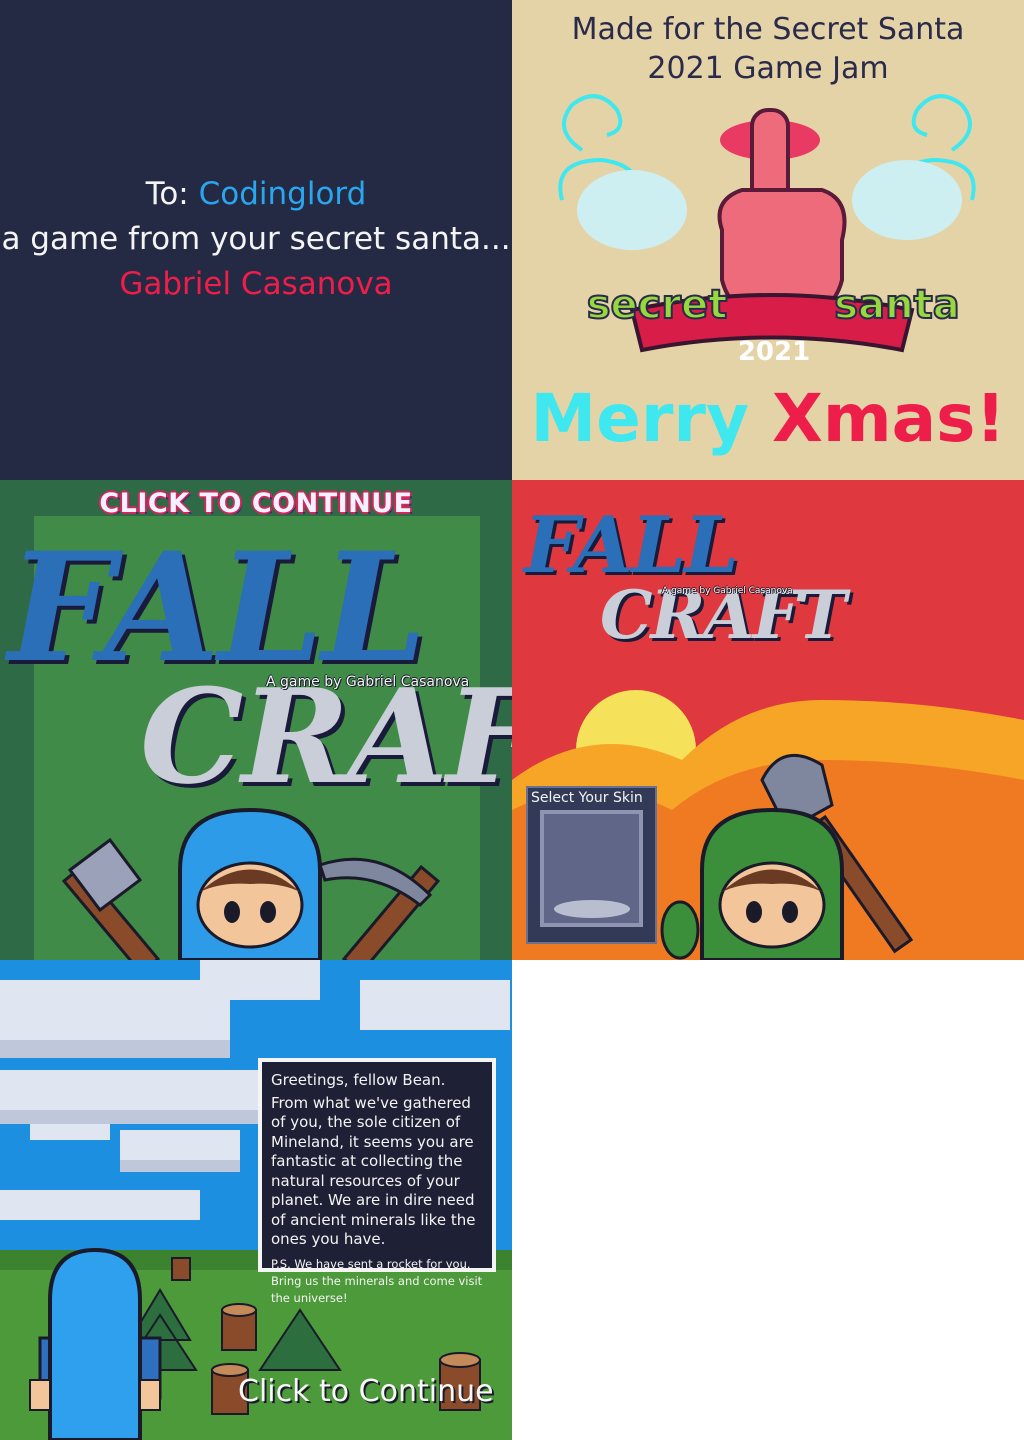 The width and height of the screenshot is (1024, 1440). I want to click on story-greeting: Greetings, fellow Bean., so click(358, 1080).